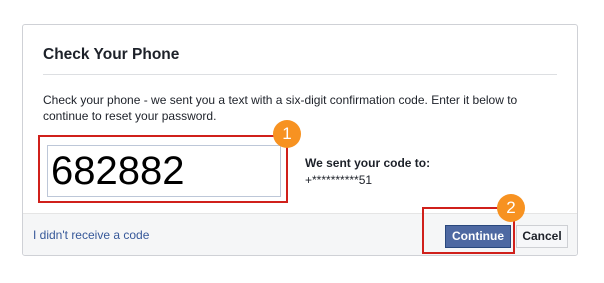 Image resolution: width=604 pixels, height=283 pixels. I want to click on masked-phone-number: +**********51, so click(339, 180).